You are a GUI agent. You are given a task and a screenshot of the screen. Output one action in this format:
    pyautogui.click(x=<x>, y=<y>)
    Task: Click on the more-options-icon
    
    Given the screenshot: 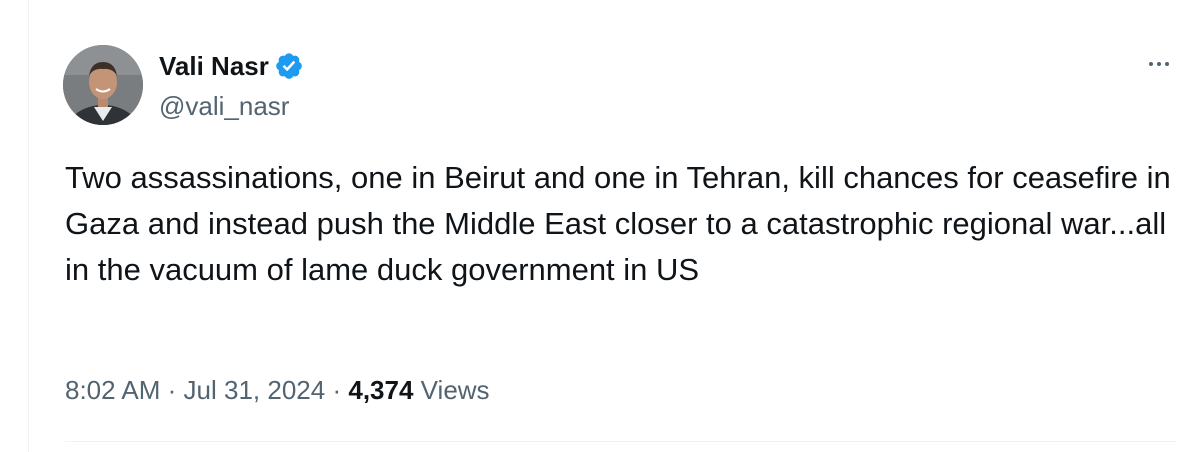 What is the action you would take?
    pyautogui.click(x=1159, y=64)
    